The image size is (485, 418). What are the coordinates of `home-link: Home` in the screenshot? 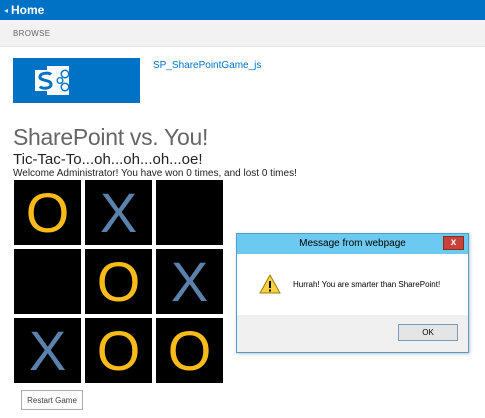 It's located at (27, 10).